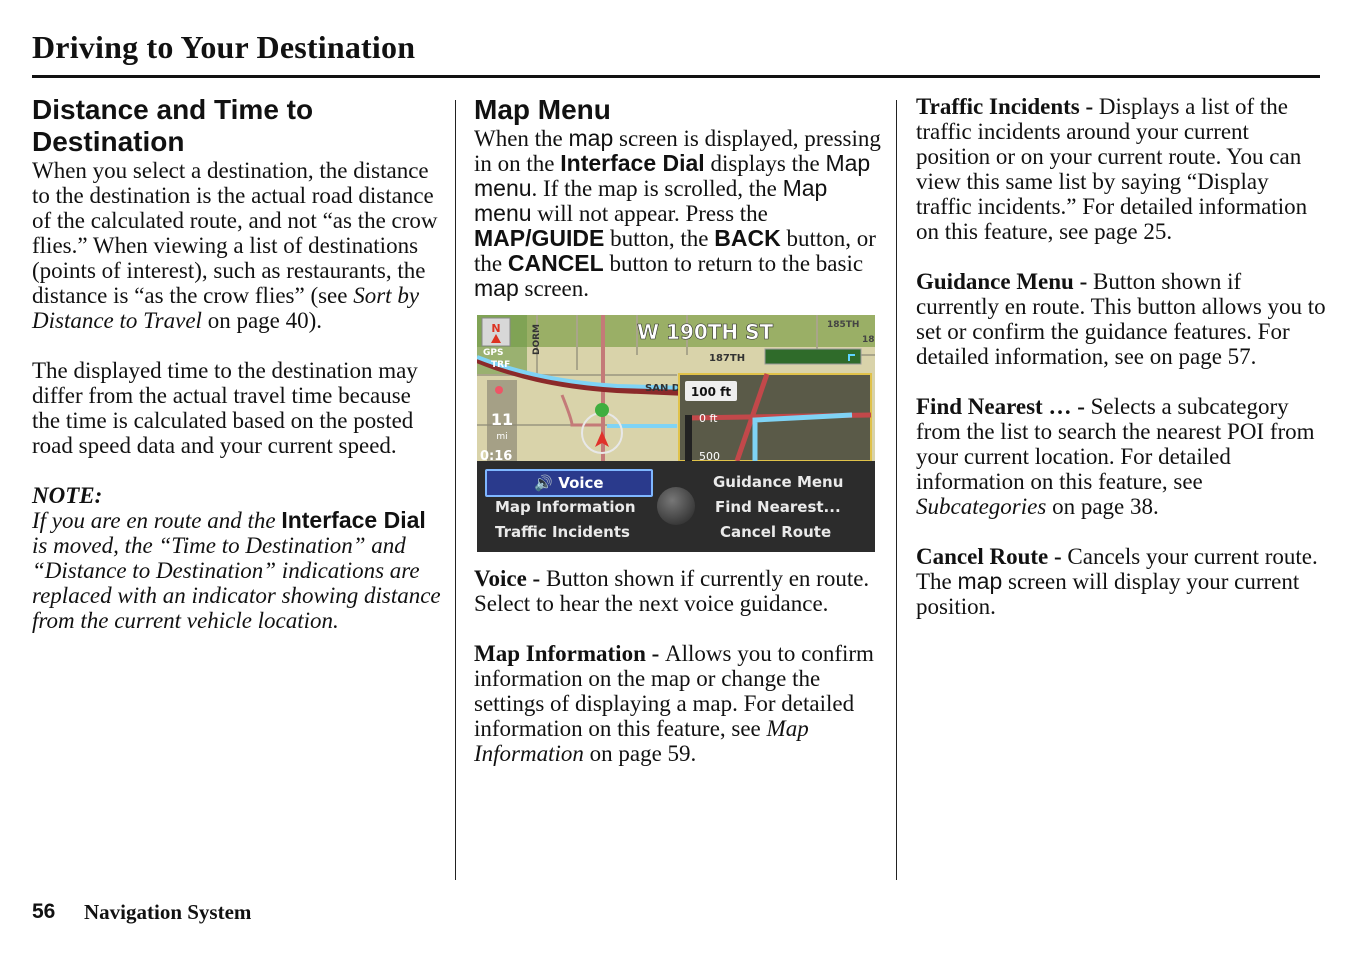  Describe the element at coordinates (733, 263) in the screenshot. I see `text: button to return to the basic` at that location.